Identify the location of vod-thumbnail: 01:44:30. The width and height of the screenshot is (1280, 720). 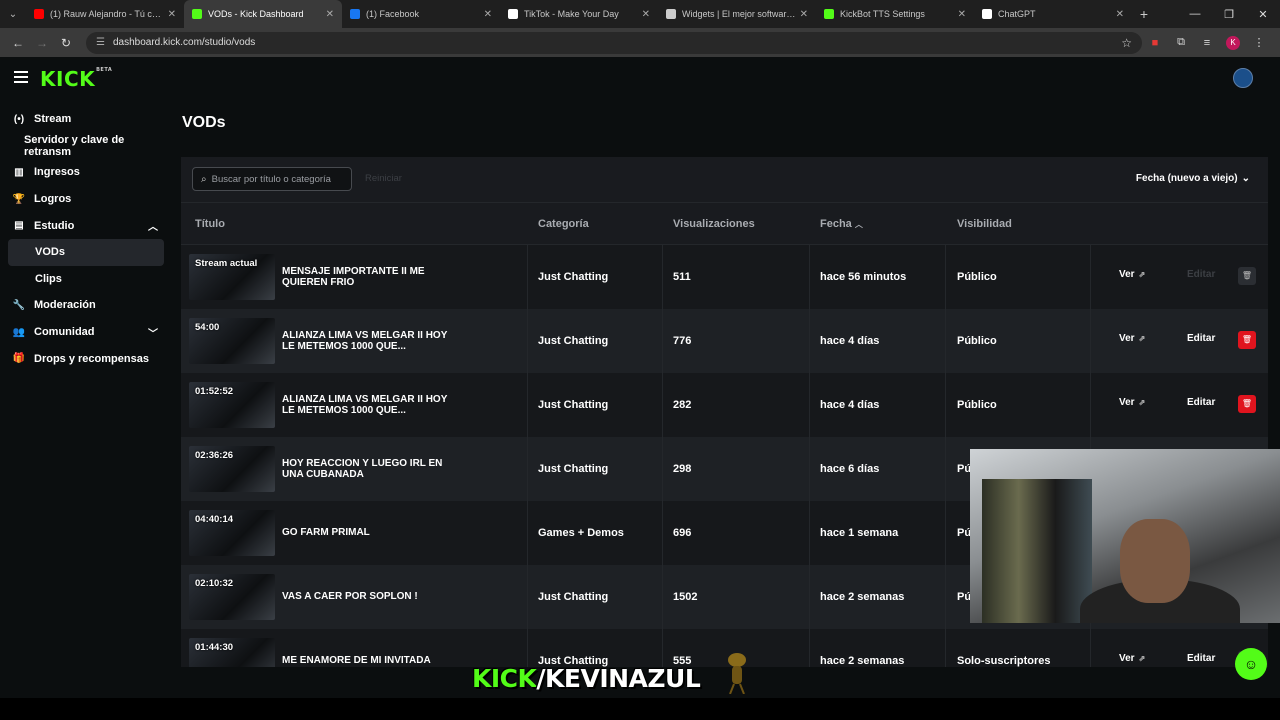
(232, 652).